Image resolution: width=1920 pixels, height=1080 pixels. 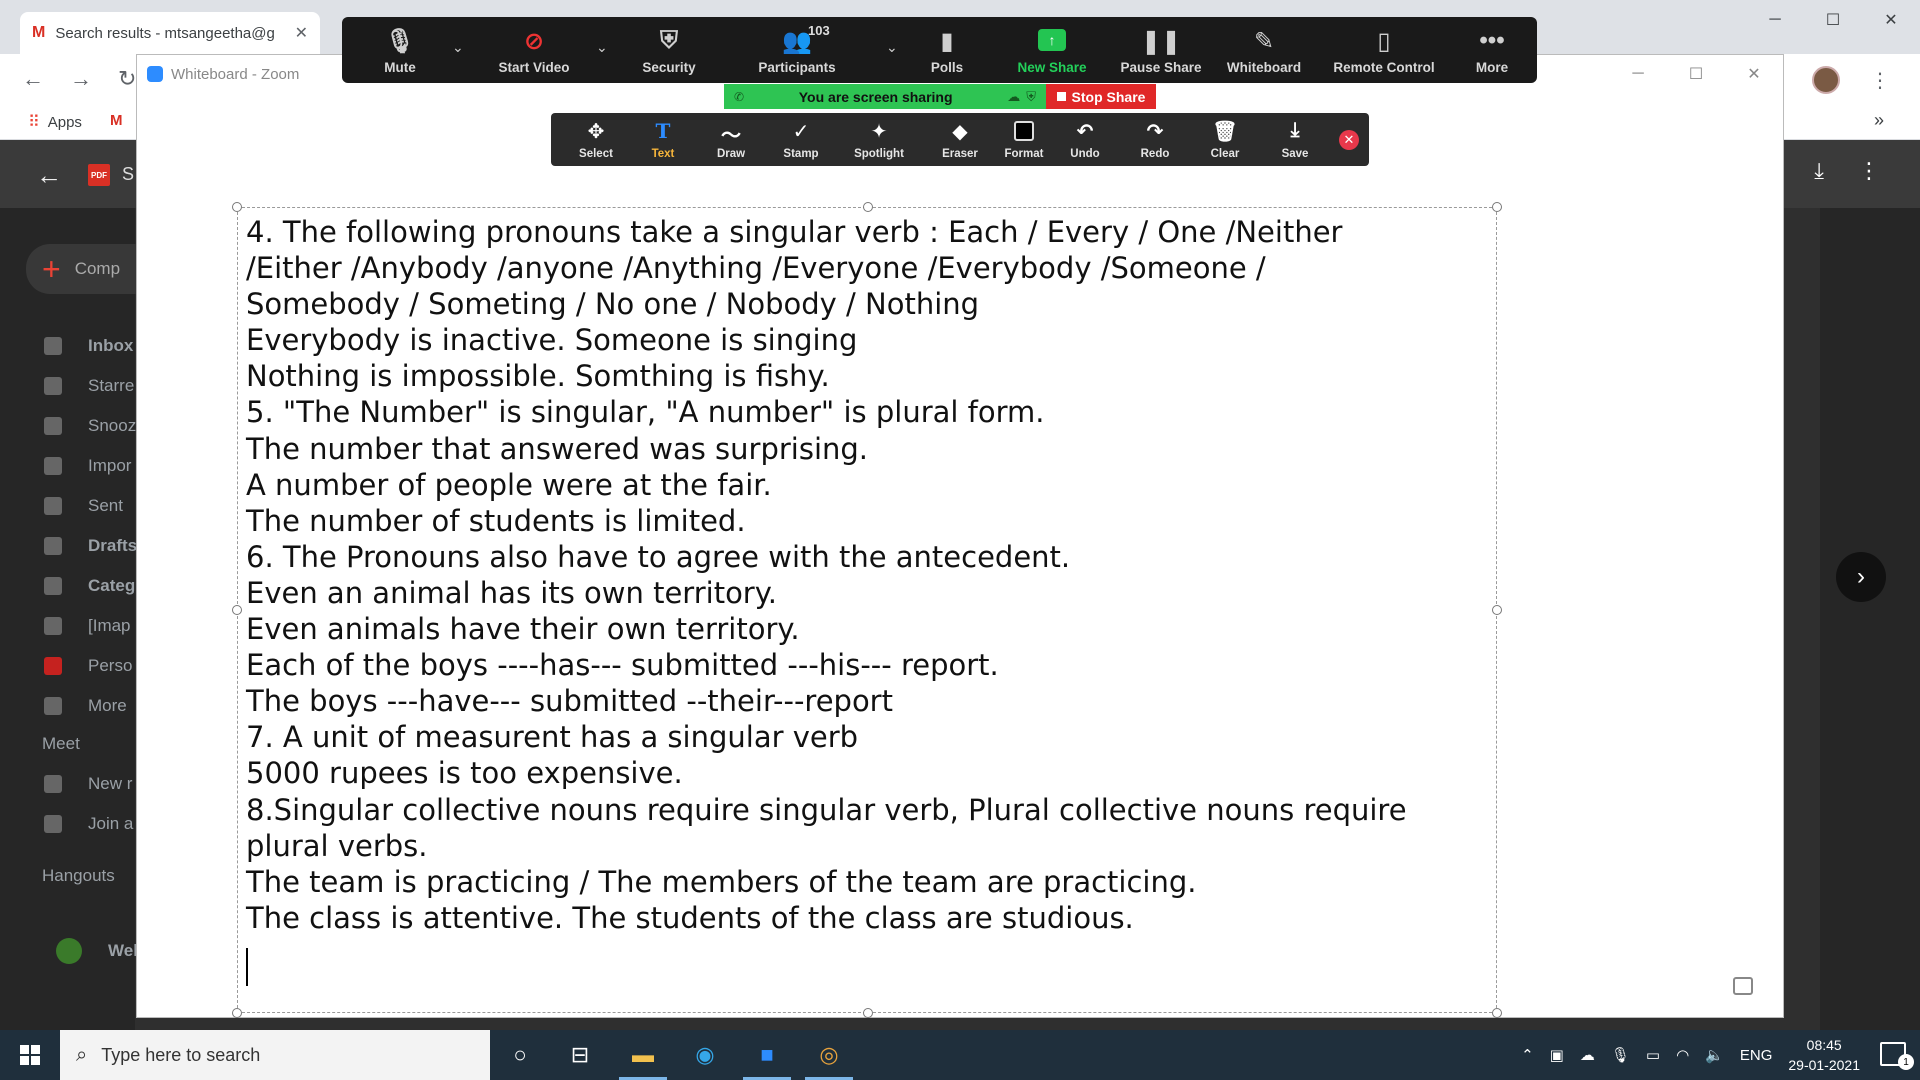 I want to click on next-page-button: ›, so click(x=1861, y=577).